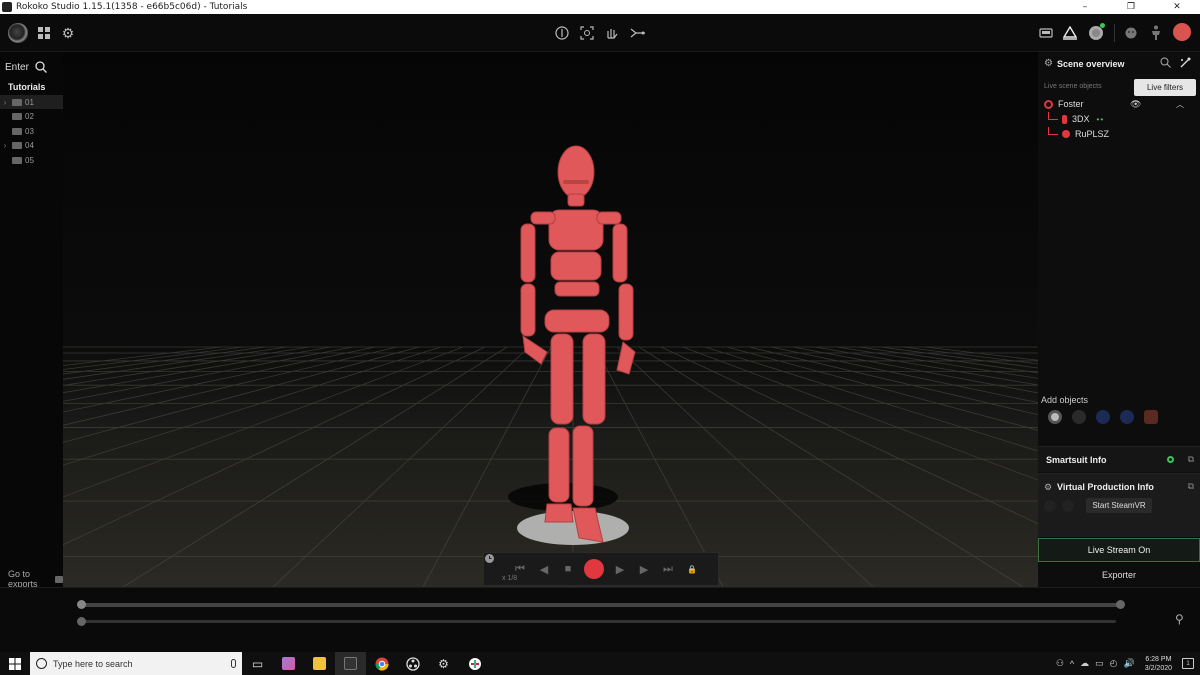  Describe the element at coordinates (1165, 64) in the screenshot. I see `zoom-icon` at that location.